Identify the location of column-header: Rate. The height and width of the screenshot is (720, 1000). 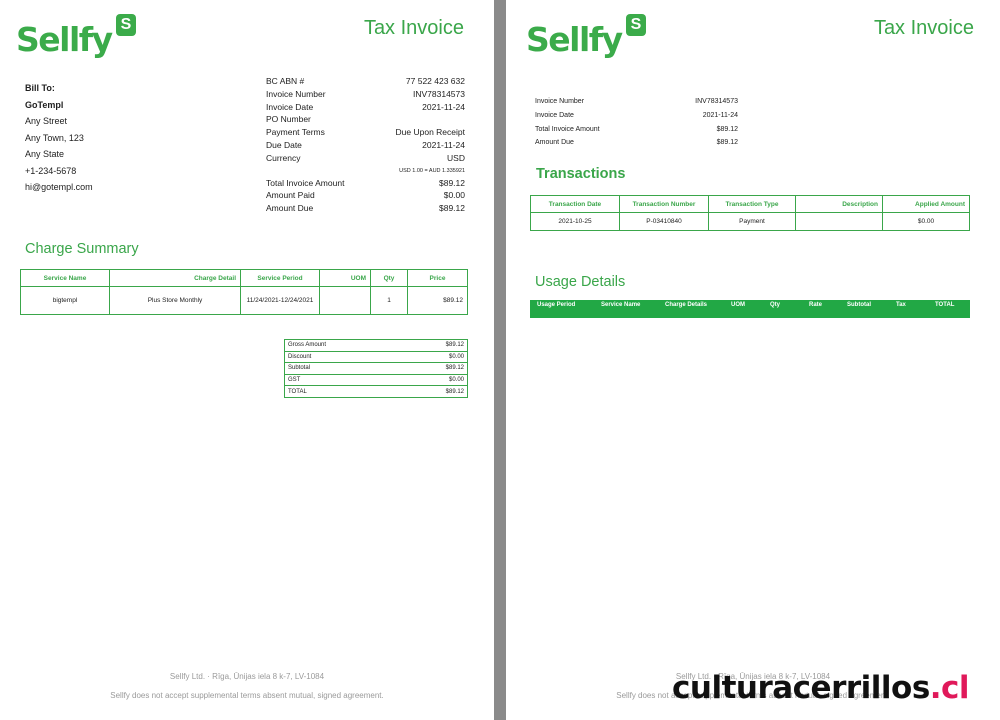
(816, 305).